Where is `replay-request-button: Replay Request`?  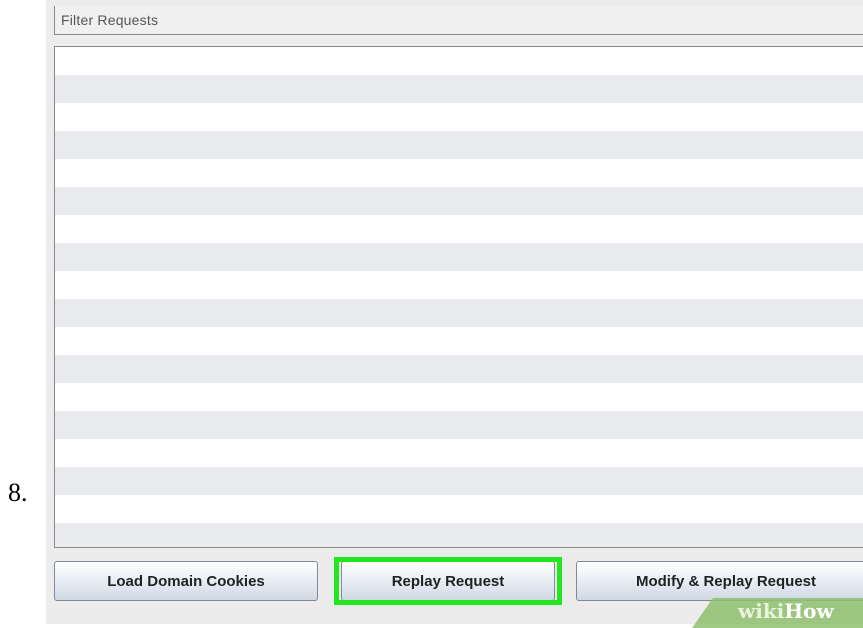
replay-request-button: Replay Request is located at coordinates (448, 581).